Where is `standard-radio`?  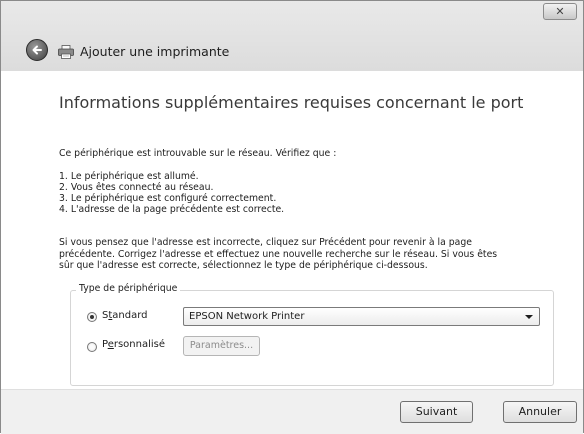
standard-radio is located at coordinates (92, 317).